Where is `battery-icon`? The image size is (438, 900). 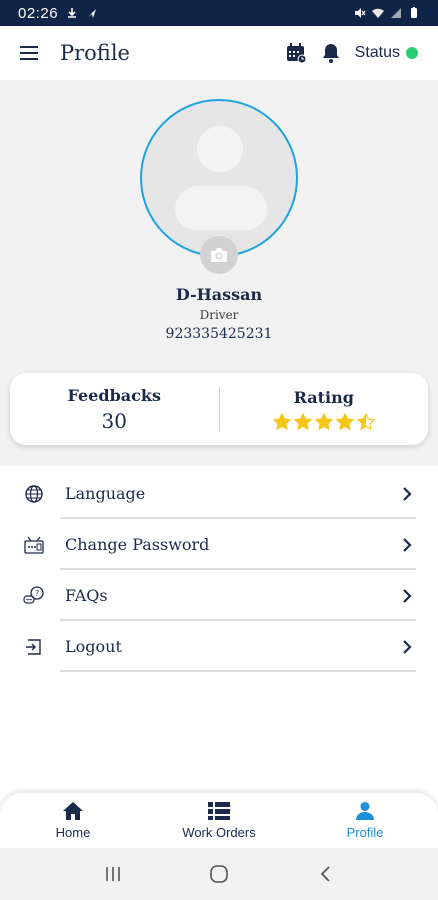 battery-icon is located at coordinates (414, 12).